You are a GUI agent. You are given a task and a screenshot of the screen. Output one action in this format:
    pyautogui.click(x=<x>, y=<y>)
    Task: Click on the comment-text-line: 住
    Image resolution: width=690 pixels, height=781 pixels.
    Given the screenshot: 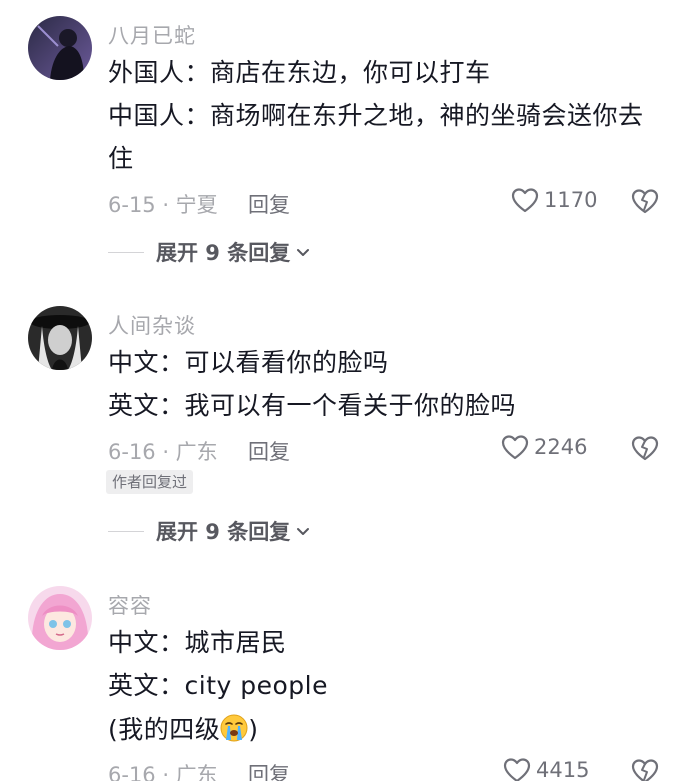 What is the action you would take?
    pyautogui.click(x=121, y=158)
    